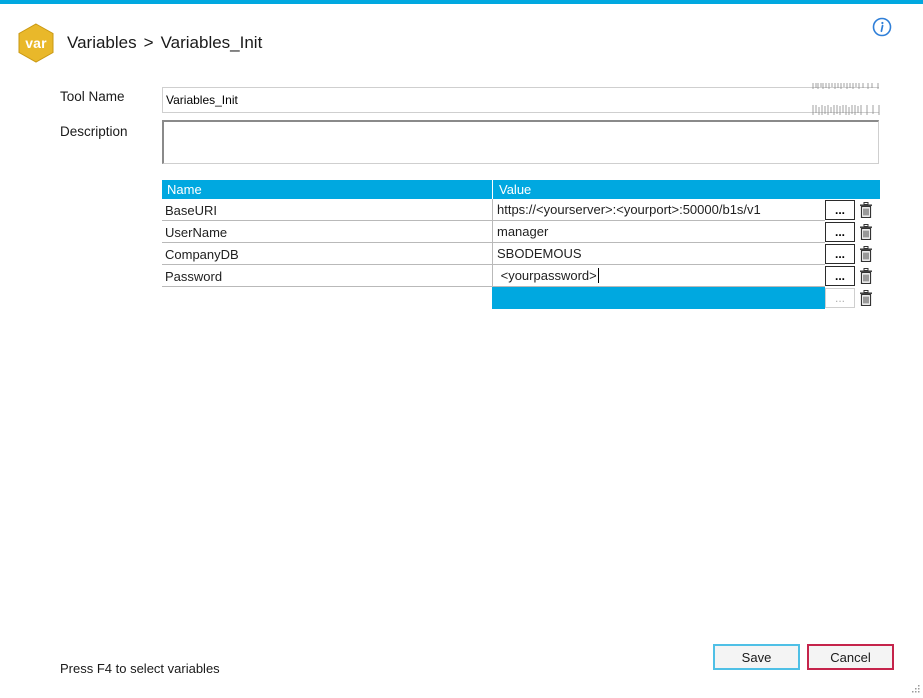  What do you see at coordinates (211, 42) in the screenshot?
I see `breadcrumb-item-current: Variables_Init` at bounding box center [211, 42].